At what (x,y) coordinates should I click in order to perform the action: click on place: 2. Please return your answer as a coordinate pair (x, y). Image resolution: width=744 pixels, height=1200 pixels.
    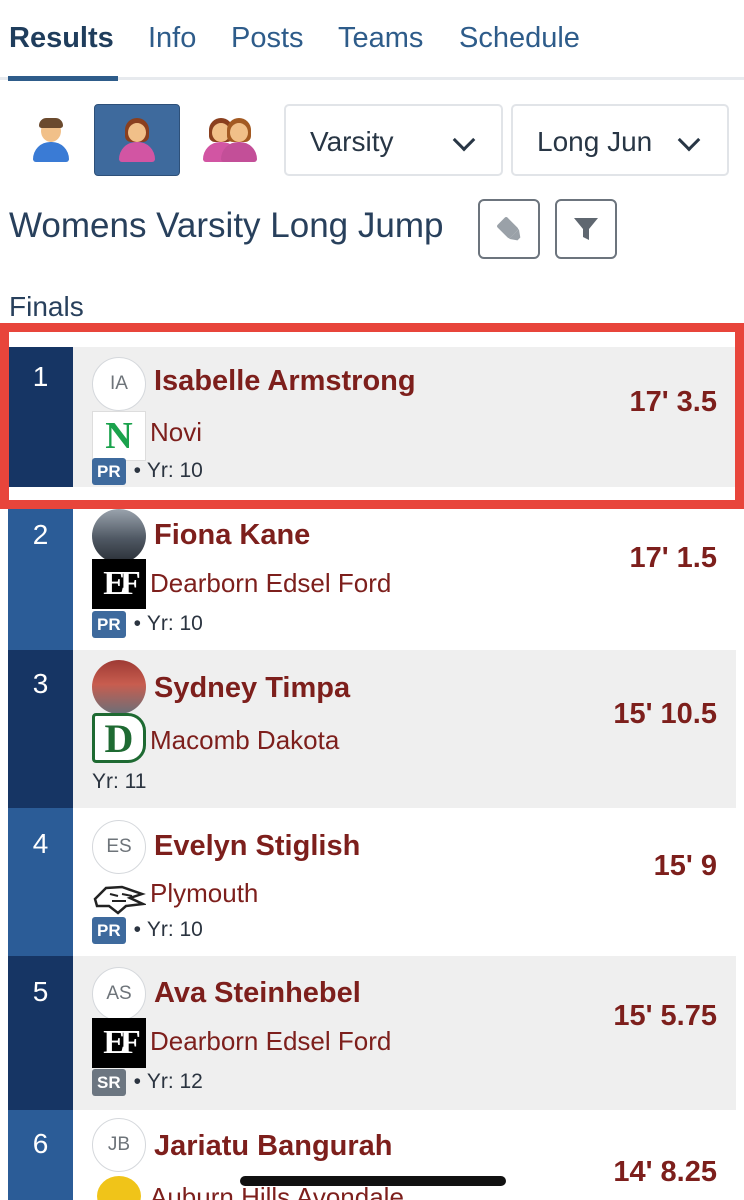
    Looking at the image, I should click on (40, 534).